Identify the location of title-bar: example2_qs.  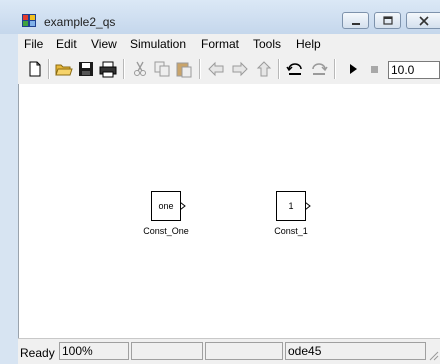
(220, 17).